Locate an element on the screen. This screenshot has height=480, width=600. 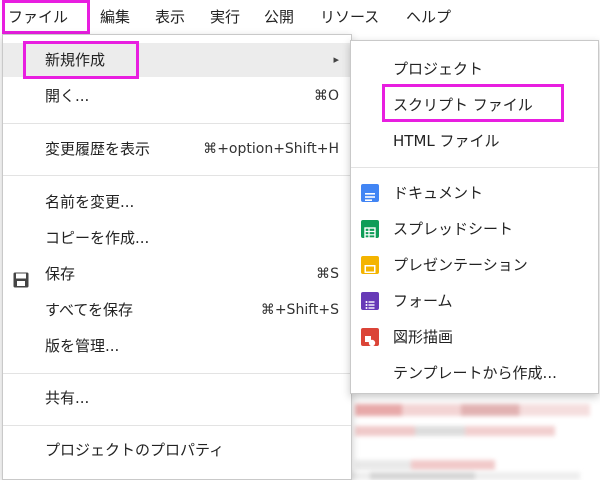
save-icon is located at coordinates (21, 277).